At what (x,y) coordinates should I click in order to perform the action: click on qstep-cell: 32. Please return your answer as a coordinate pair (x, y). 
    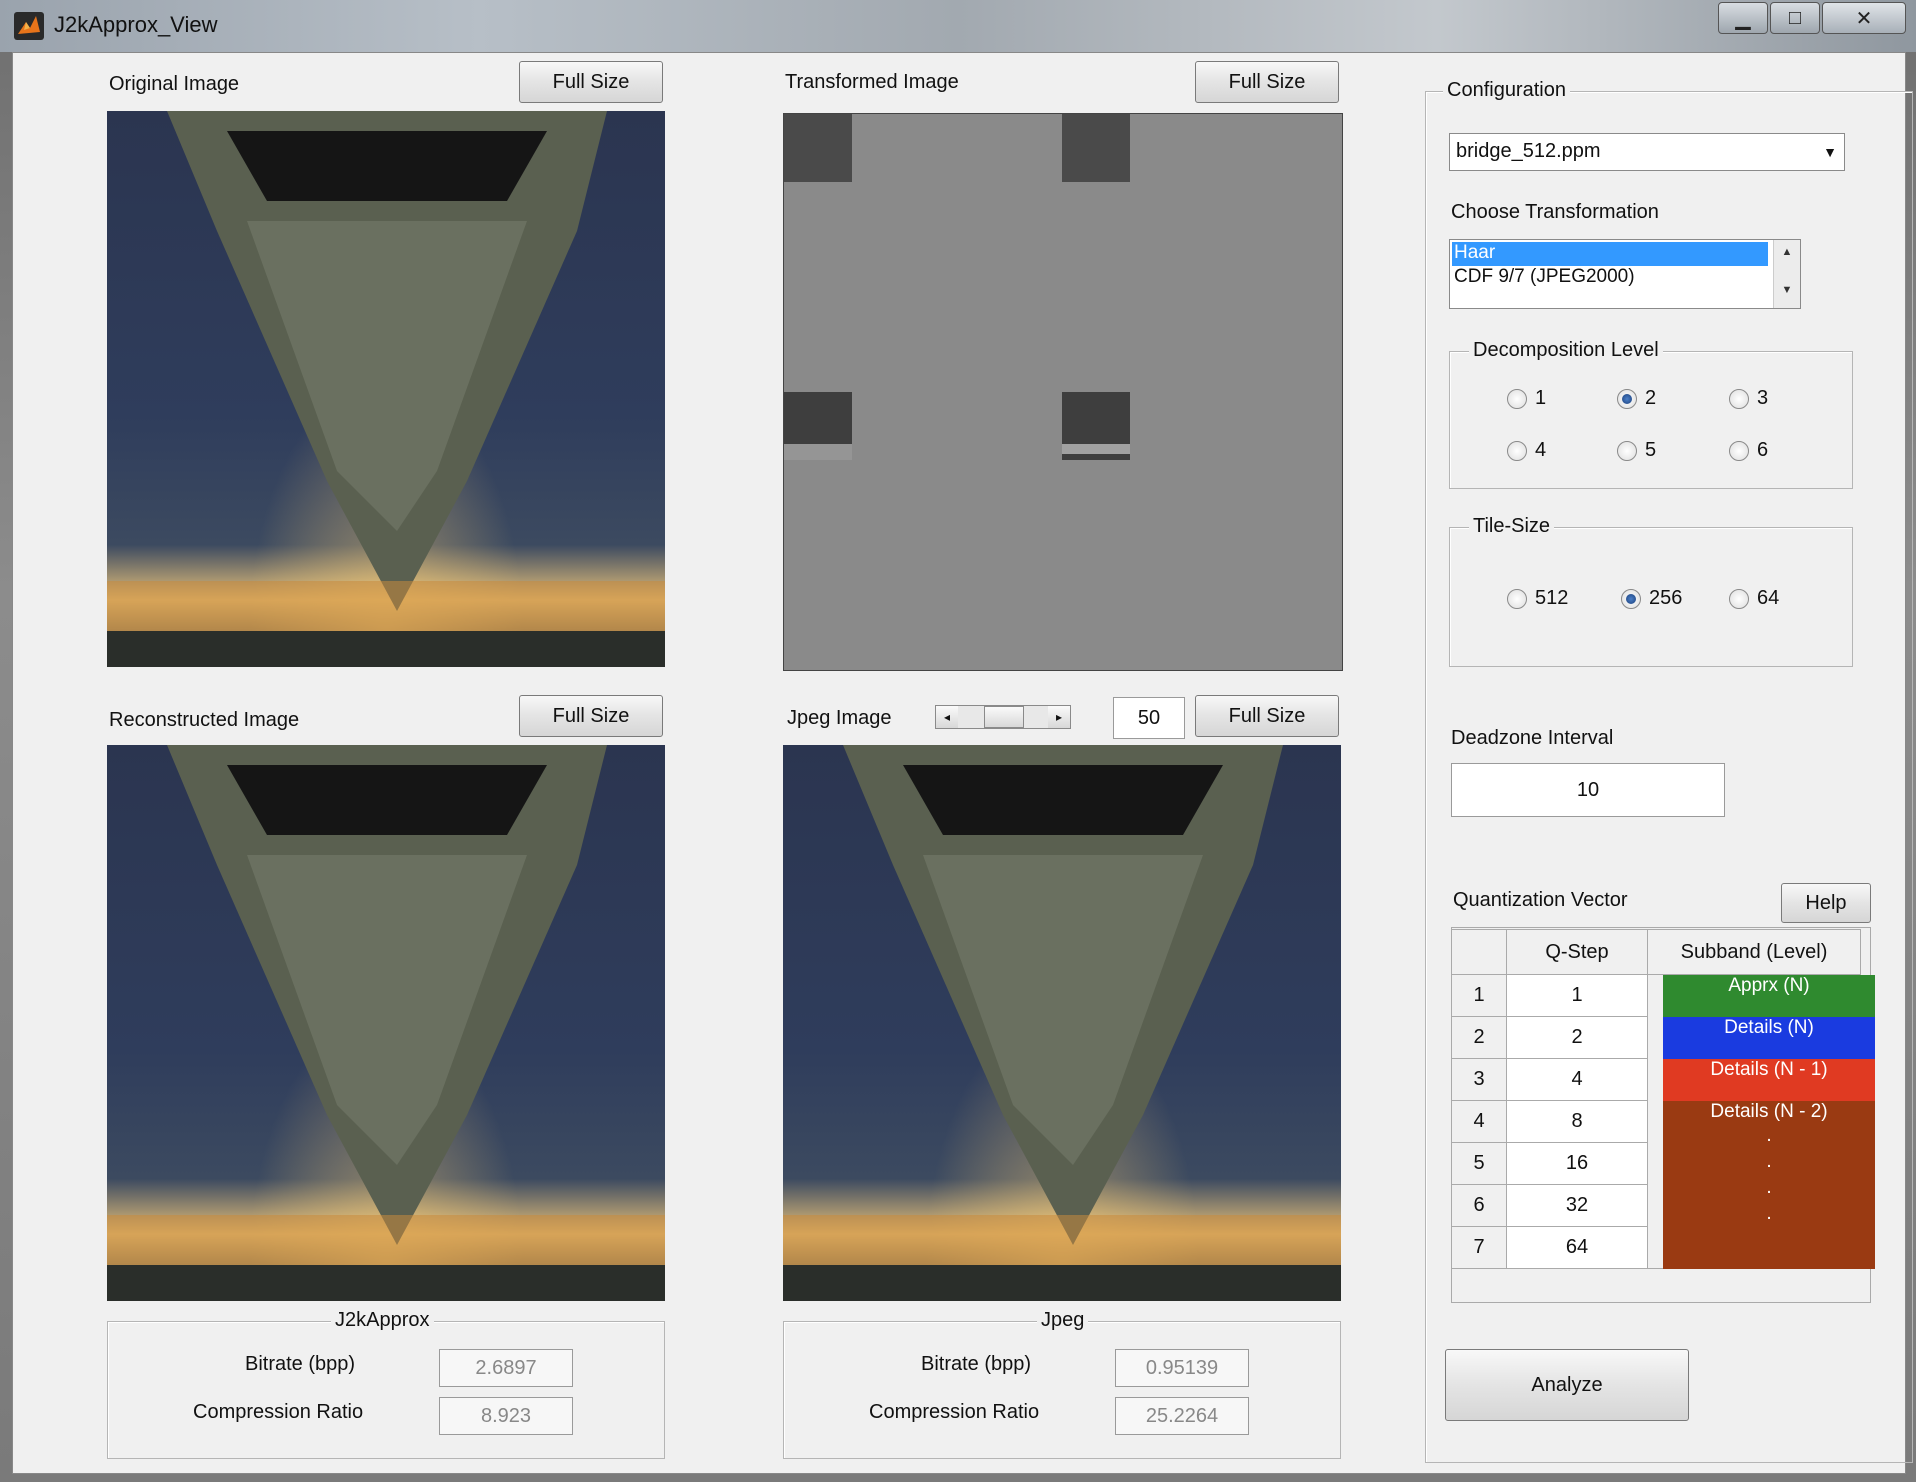
    Looking at the image, I should click on (1577, 1205).